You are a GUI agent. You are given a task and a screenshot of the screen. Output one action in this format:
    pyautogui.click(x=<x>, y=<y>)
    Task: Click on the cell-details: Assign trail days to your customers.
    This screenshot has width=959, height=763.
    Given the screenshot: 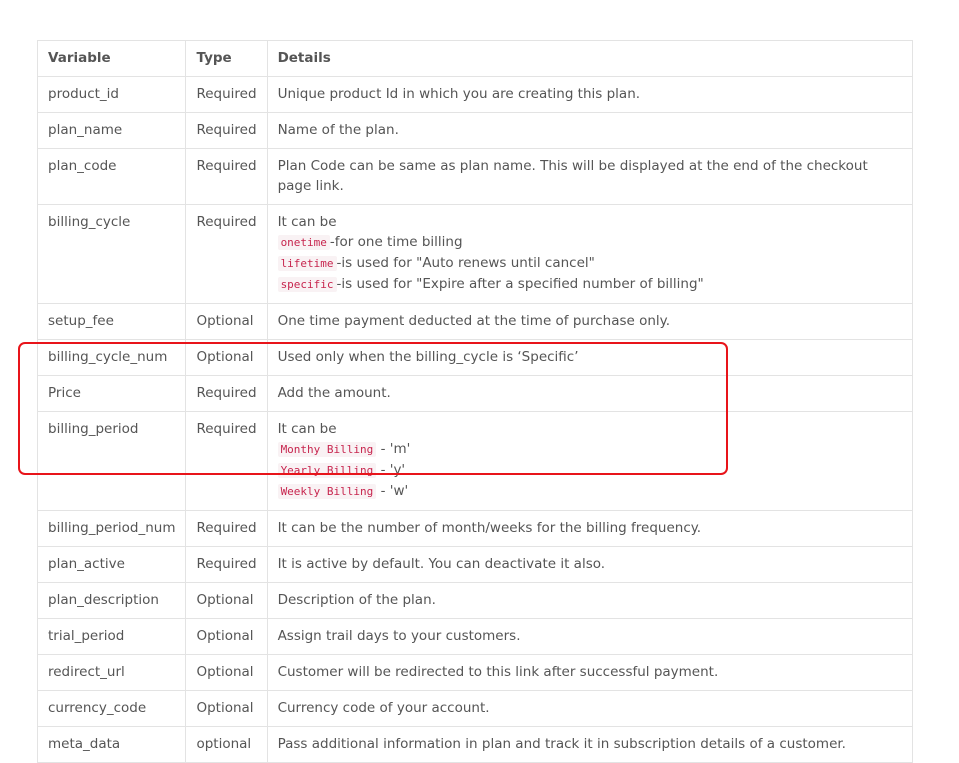 What is the action you would take?
    pyautogui.click(x=590, y=636)
    